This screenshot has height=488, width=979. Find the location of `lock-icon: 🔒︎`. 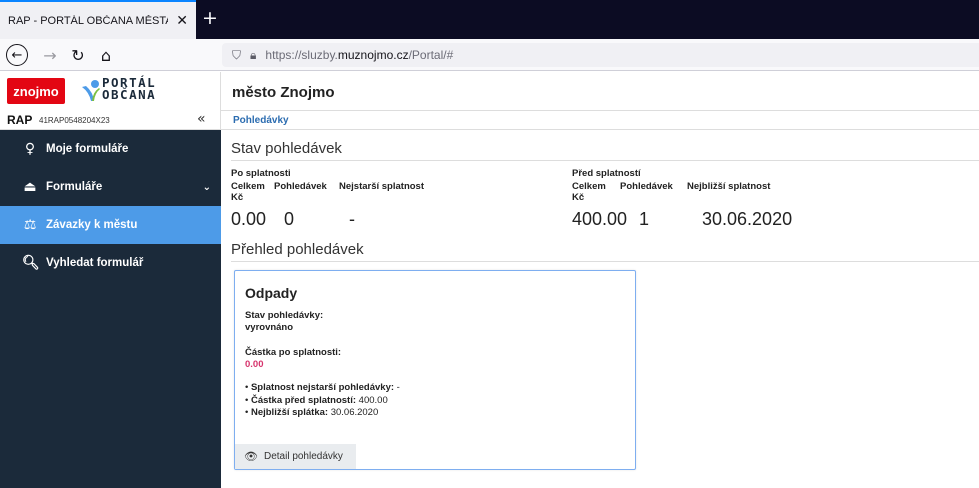

lock-icon: 🔒︎ is located at coordinates (253, 54).